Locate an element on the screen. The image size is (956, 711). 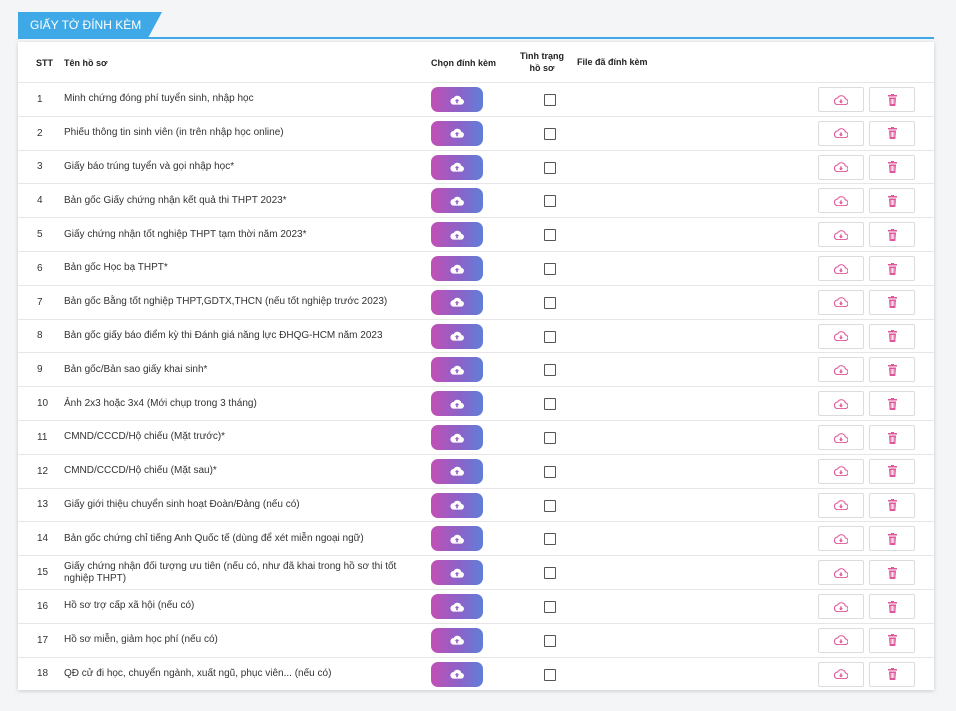
row-stt: 8 is located at coordinates (40, 336).